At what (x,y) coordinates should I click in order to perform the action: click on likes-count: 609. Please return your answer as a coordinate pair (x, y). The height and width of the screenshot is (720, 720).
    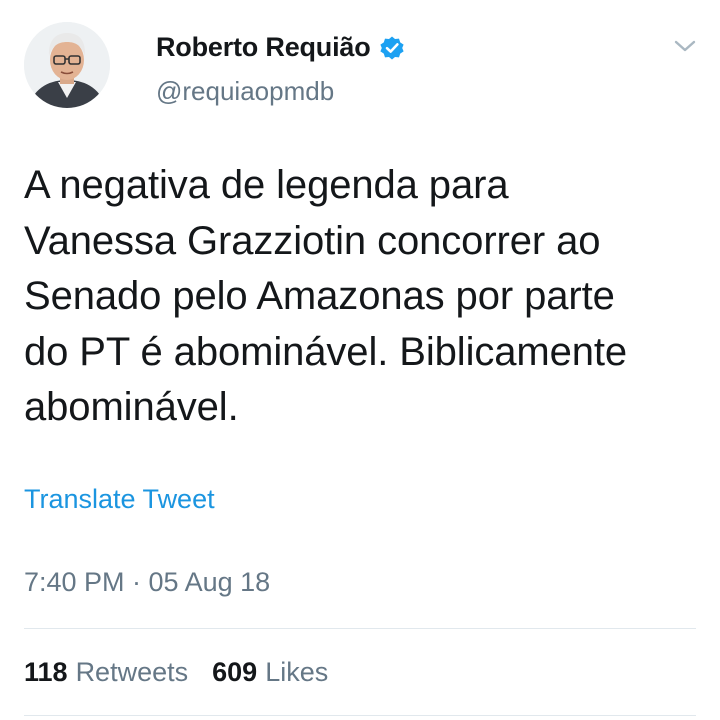
    Looking at the image, I should click on (235, 672).